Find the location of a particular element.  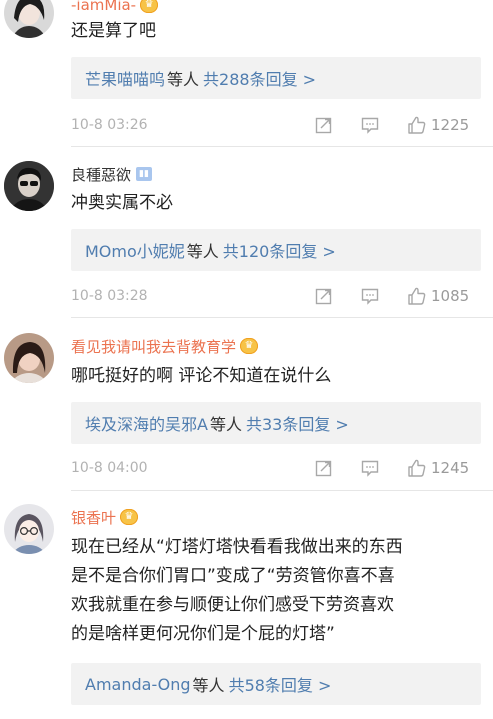

like-count: 1085 is located at coordinates (450, 296).